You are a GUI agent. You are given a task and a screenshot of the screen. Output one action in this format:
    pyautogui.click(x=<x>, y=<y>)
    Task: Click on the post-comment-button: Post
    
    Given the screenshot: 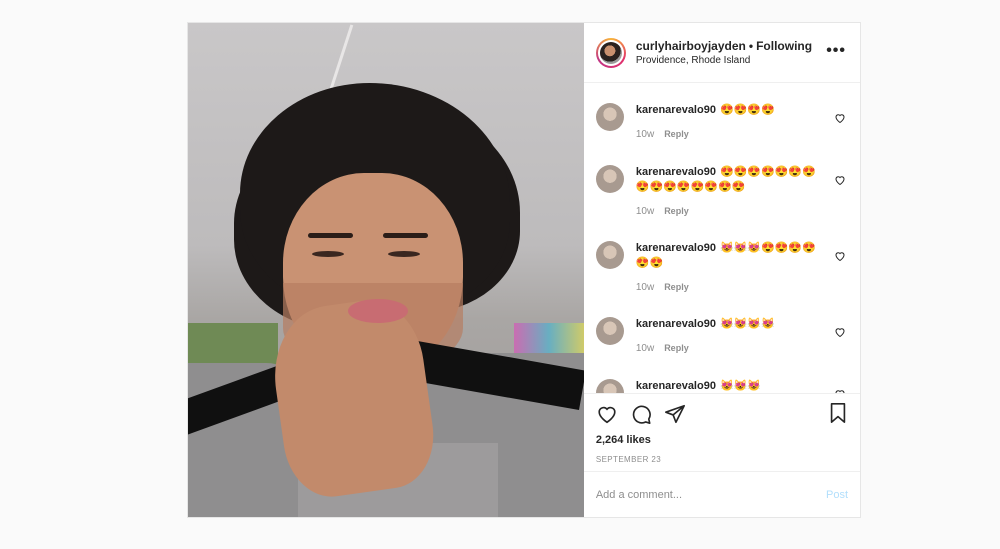 What is the action you would take?
    pyautogui.click(x=837, y=495)
    